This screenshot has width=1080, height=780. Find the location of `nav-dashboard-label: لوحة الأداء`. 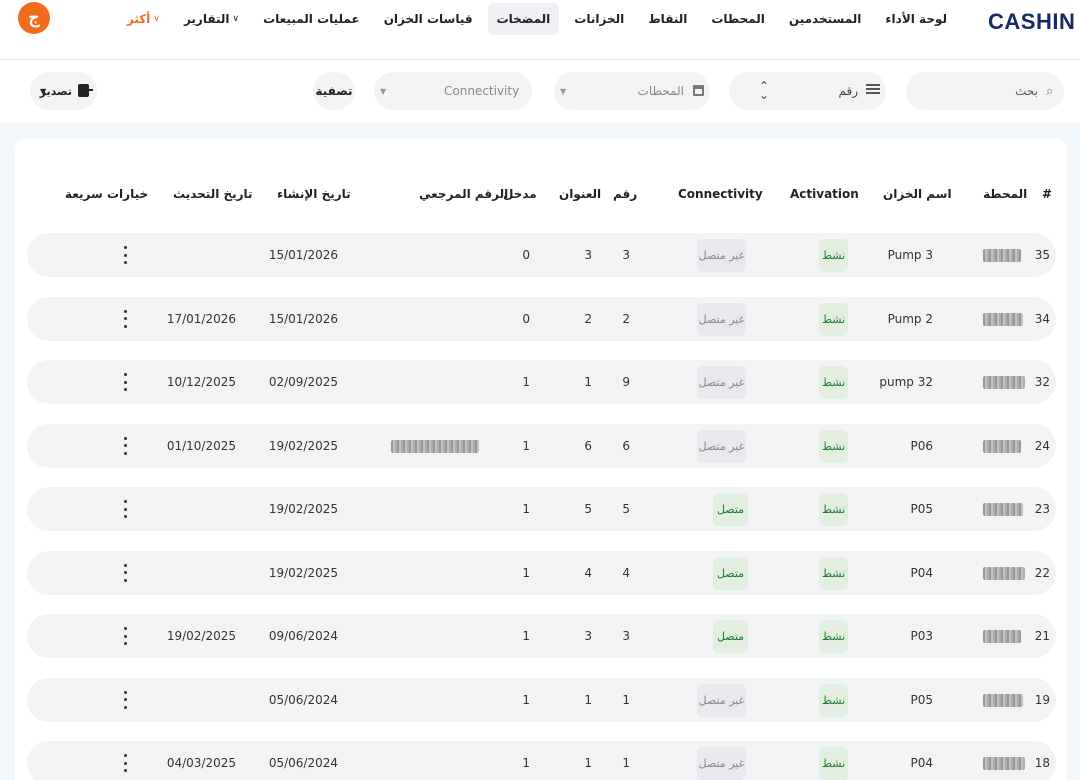

nav-dashboard-label: لوحة الأداء is located at coordinates (916, 19).